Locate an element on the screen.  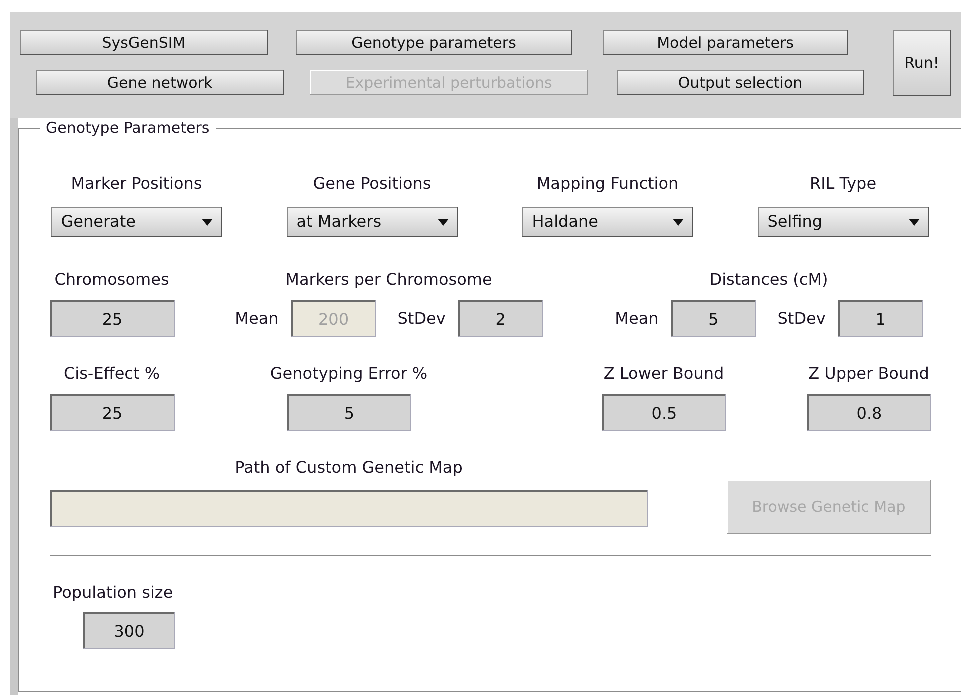
field-label: Gene Positions is located at coordinates (372, 184).